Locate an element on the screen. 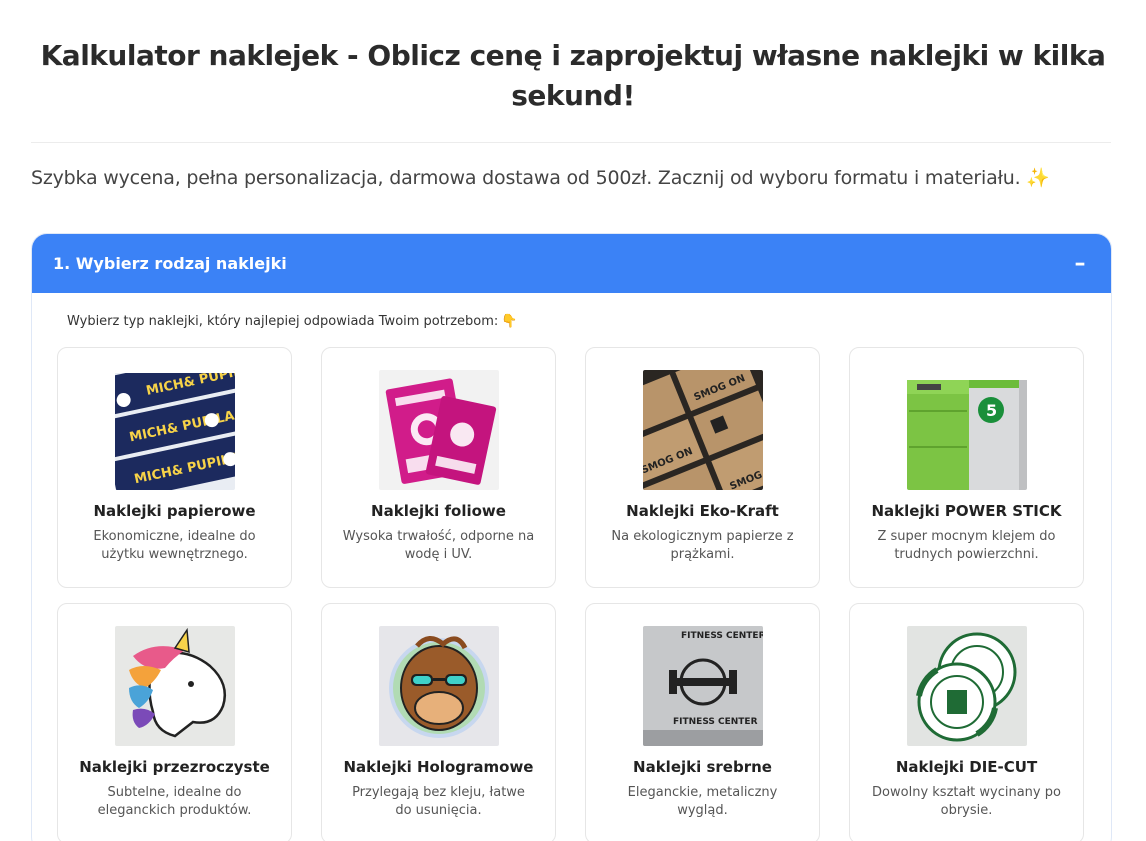 This screenshot has height=841, width=1146. section-title: 1. Wybierz rodzaj naklejki is located at coordinates (170, 263).